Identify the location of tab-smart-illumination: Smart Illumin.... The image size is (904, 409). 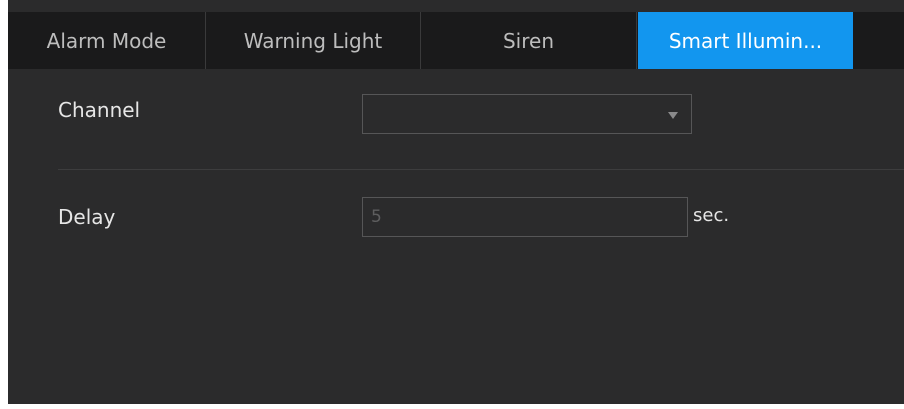
(745, 40).